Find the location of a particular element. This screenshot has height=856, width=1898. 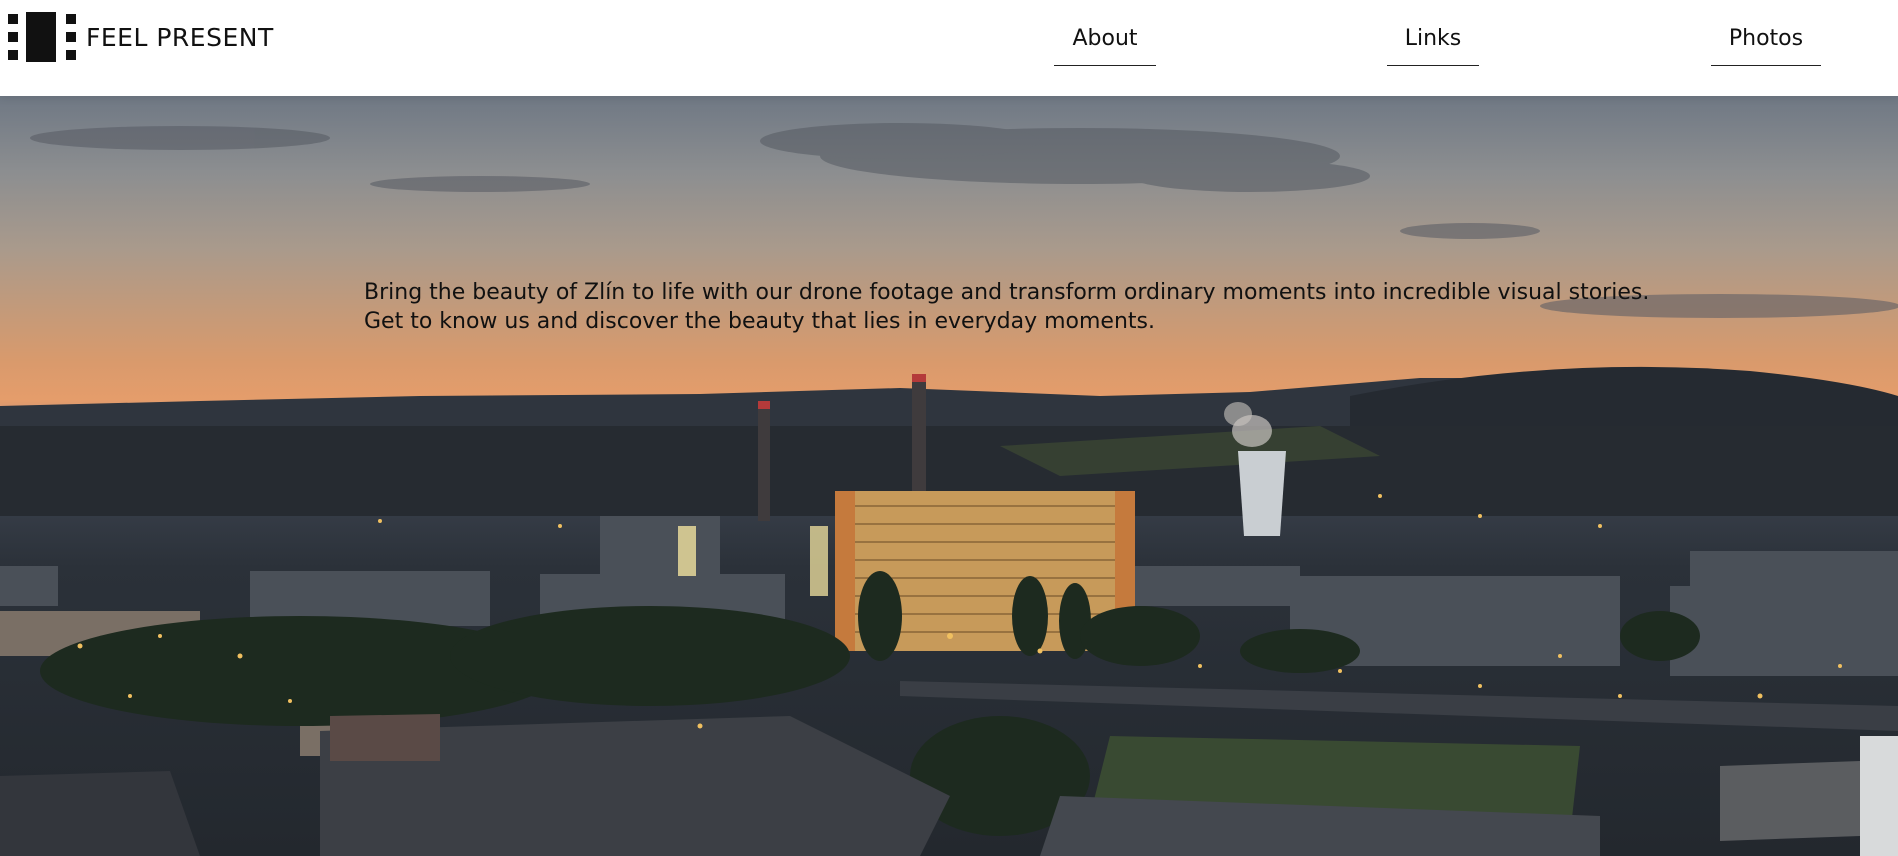

logo-link: FEEL PRESENT is located at coordinates (141, 37).